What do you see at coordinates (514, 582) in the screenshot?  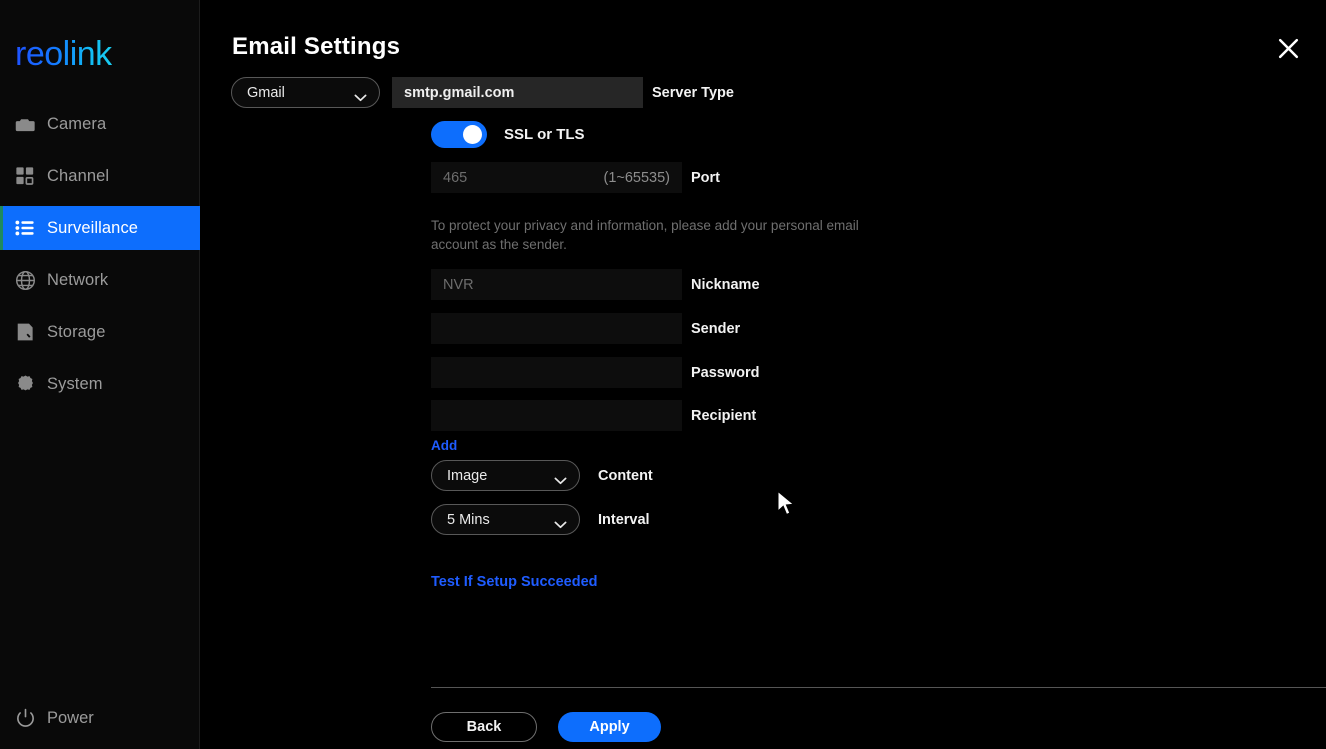 I see `test-setup-link: Test If Setup Succeeded` at bounding box center [514, 582].